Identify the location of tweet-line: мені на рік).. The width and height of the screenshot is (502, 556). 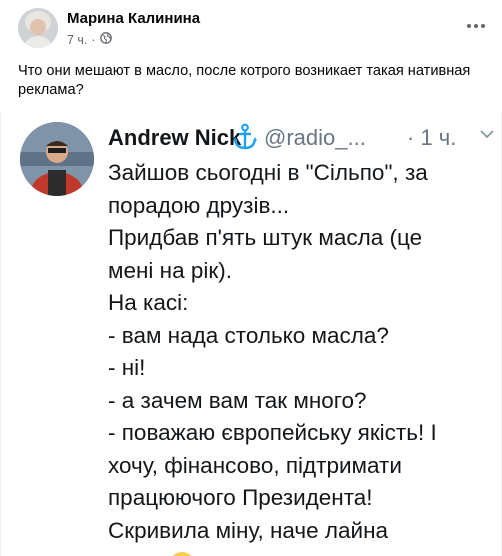
(170, 270).